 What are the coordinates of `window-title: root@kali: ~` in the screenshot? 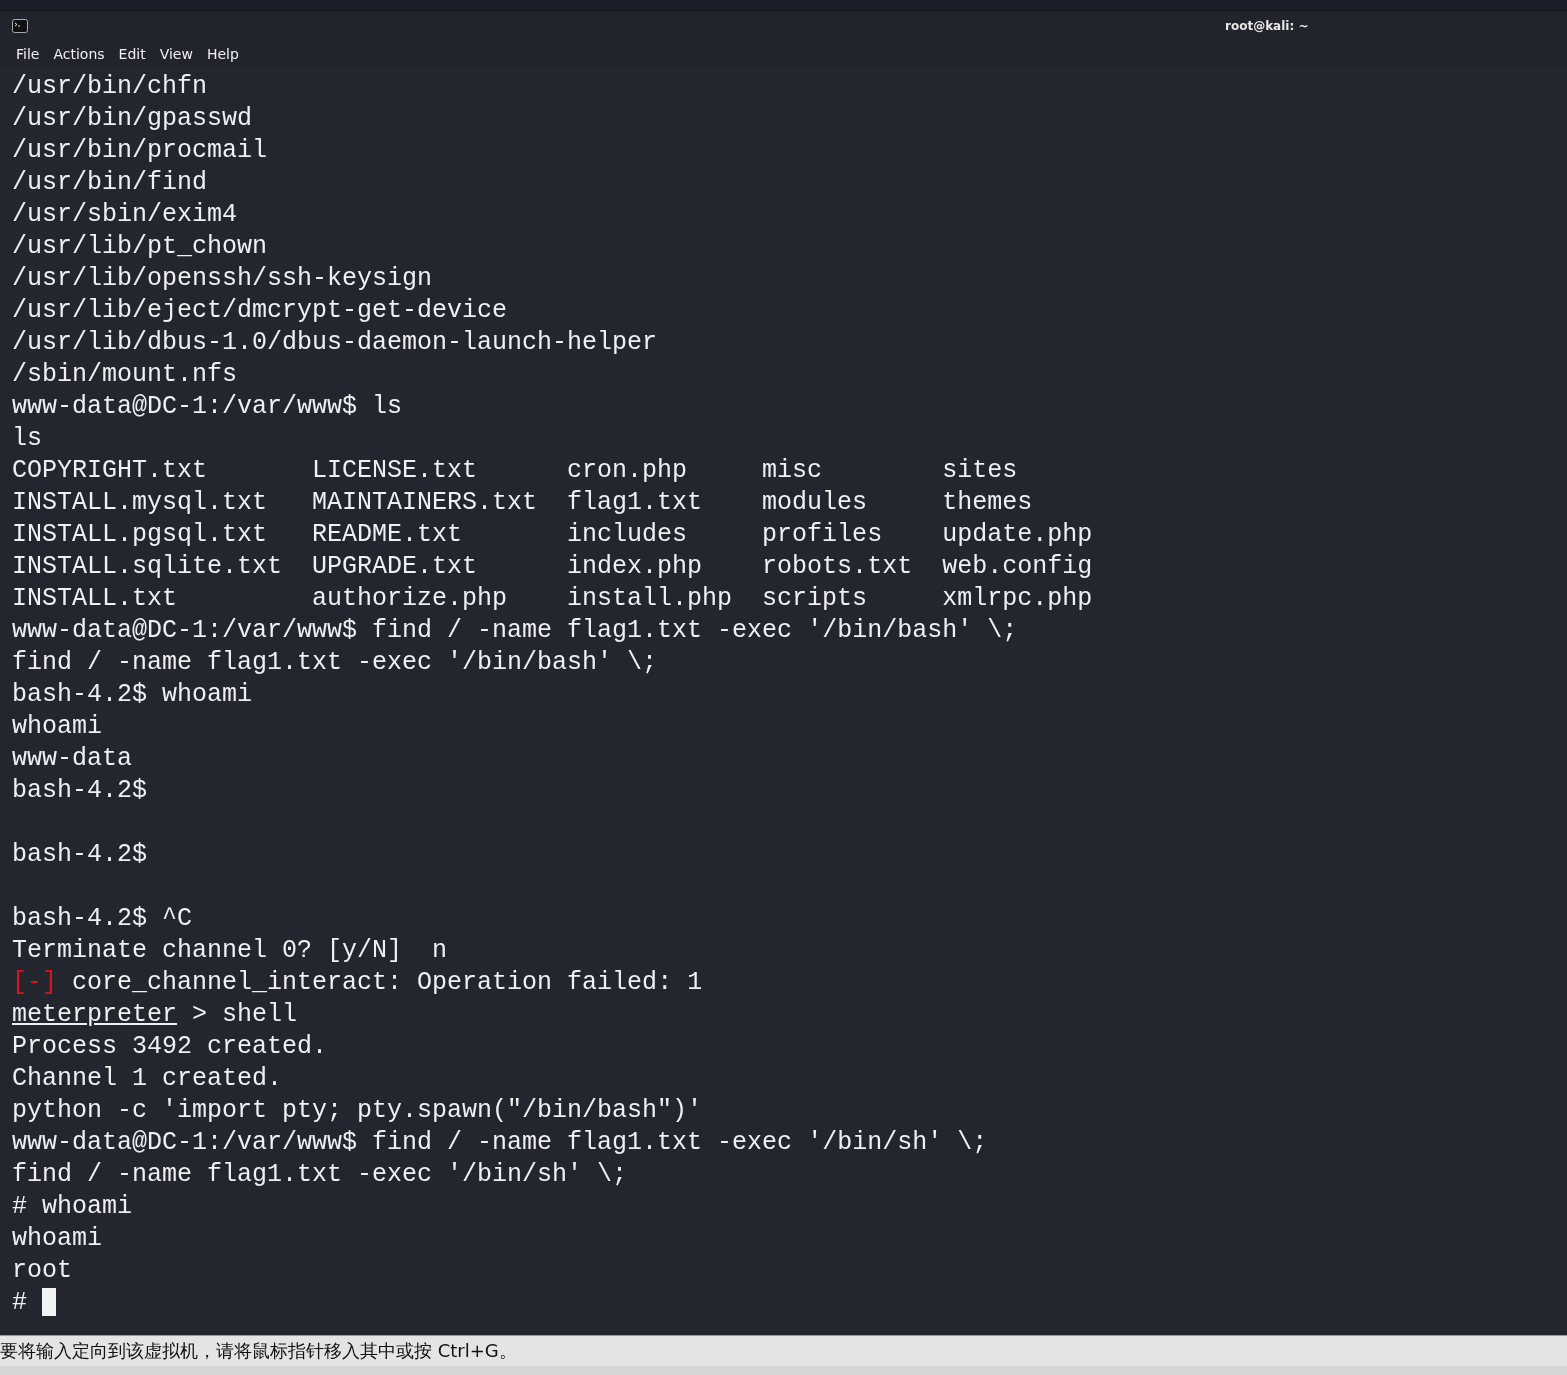 It's located at (1267, 26).